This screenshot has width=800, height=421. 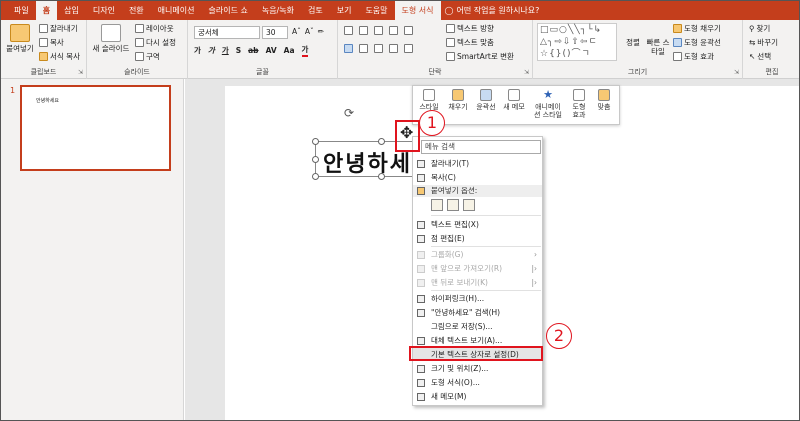 I want to click on tab-insert: 삽입, so click(x=71, y=10).